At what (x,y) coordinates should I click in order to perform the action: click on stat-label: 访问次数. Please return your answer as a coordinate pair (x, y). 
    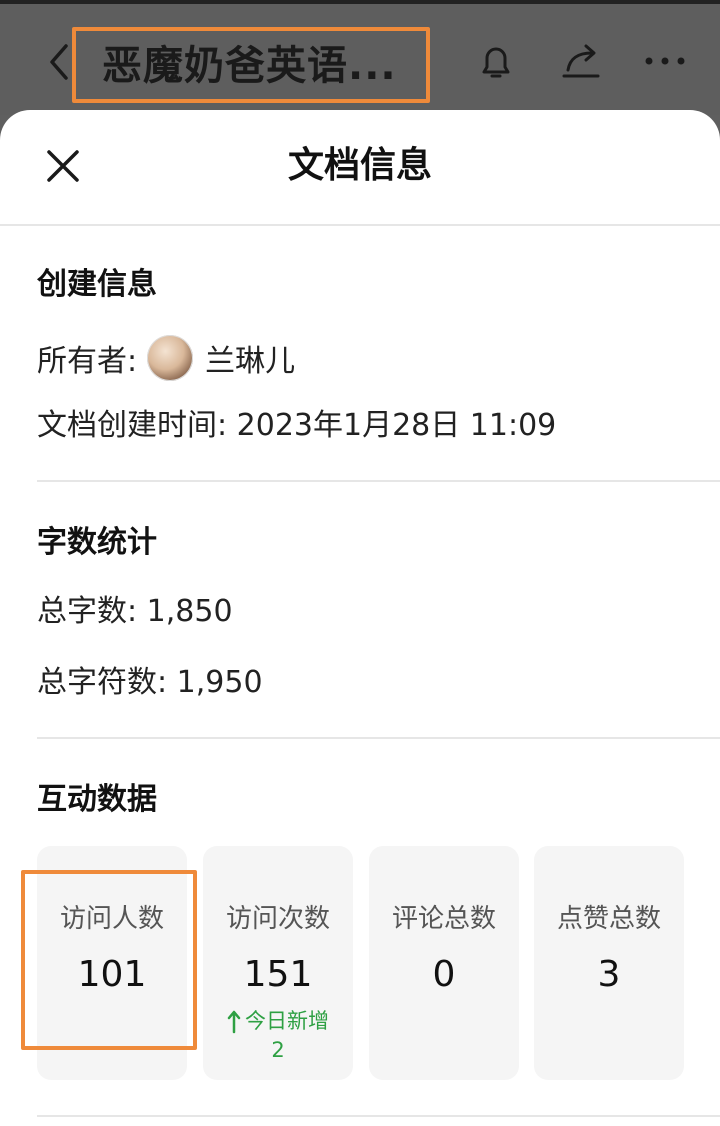
    Looking at the image, I should click on (277, 919).